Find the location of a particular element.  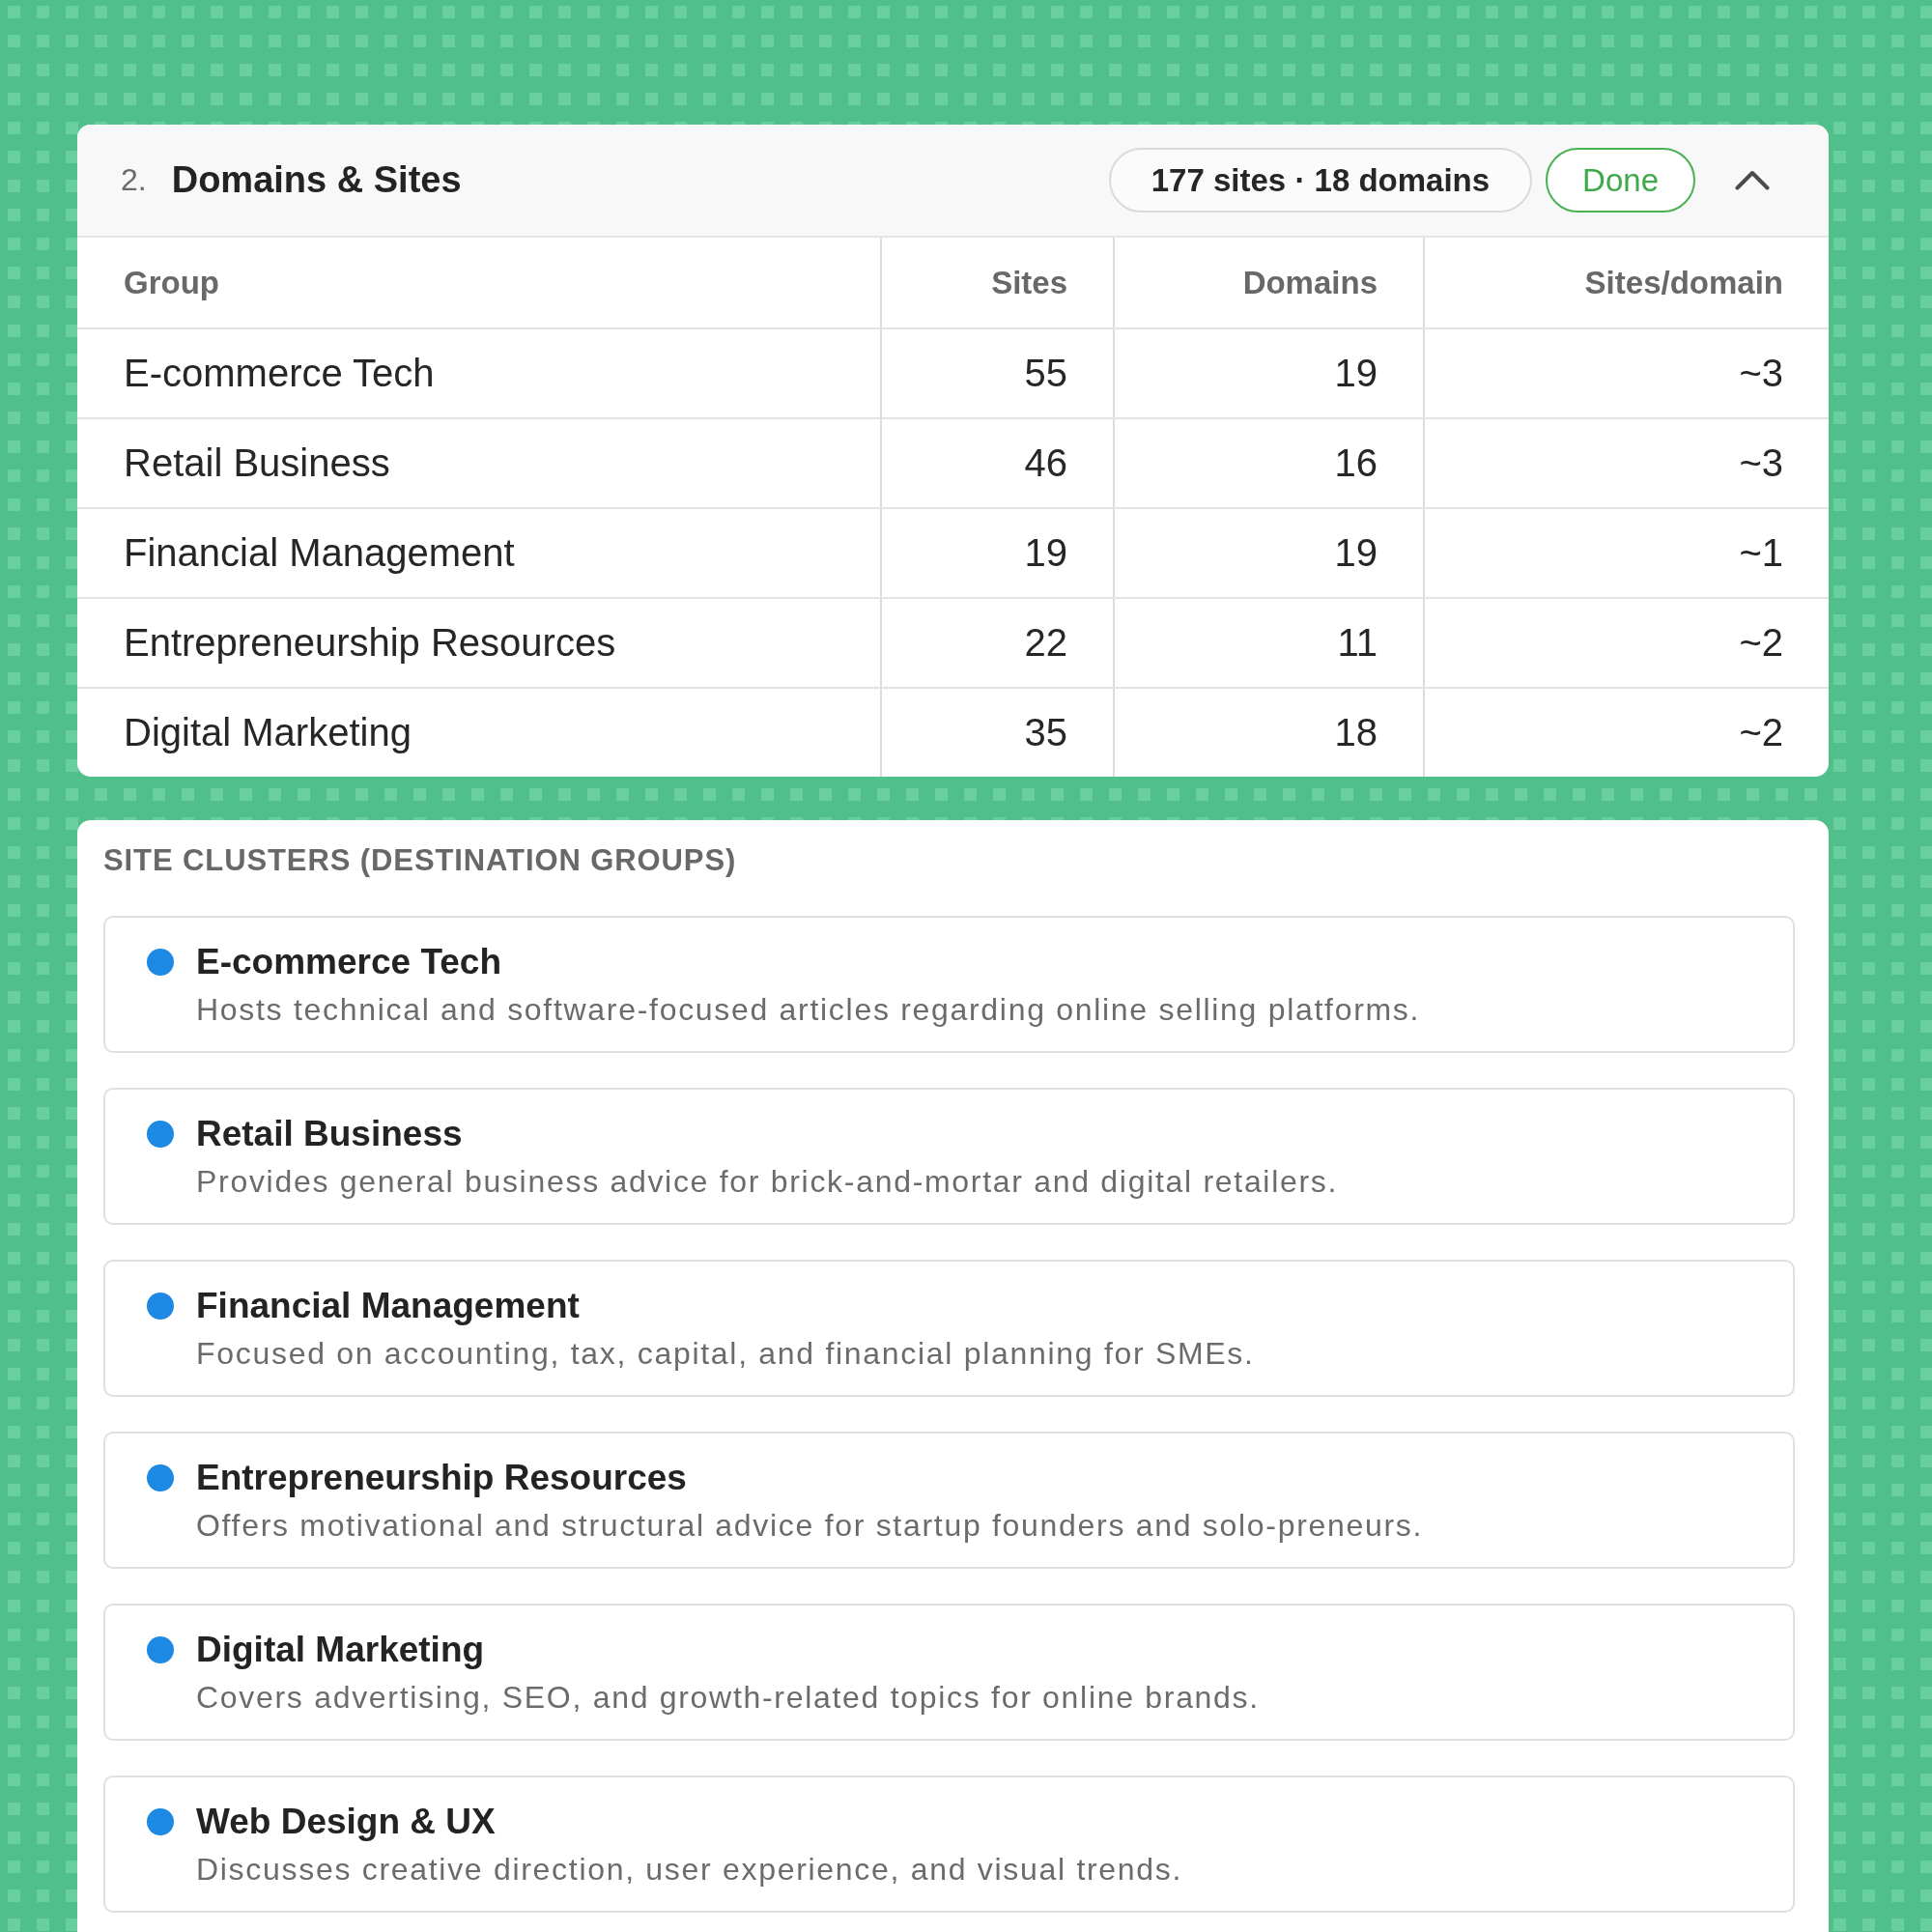

section-number: 2. is located at coordinates (134, 180).